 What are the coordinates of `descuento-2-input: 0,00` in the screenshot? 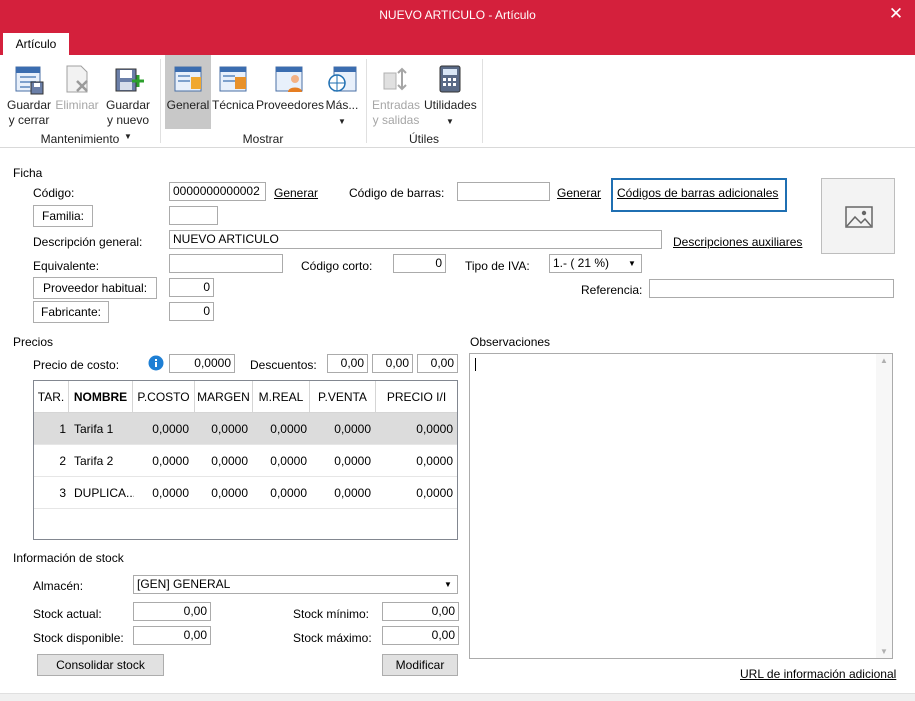 It's located at (392, 363).